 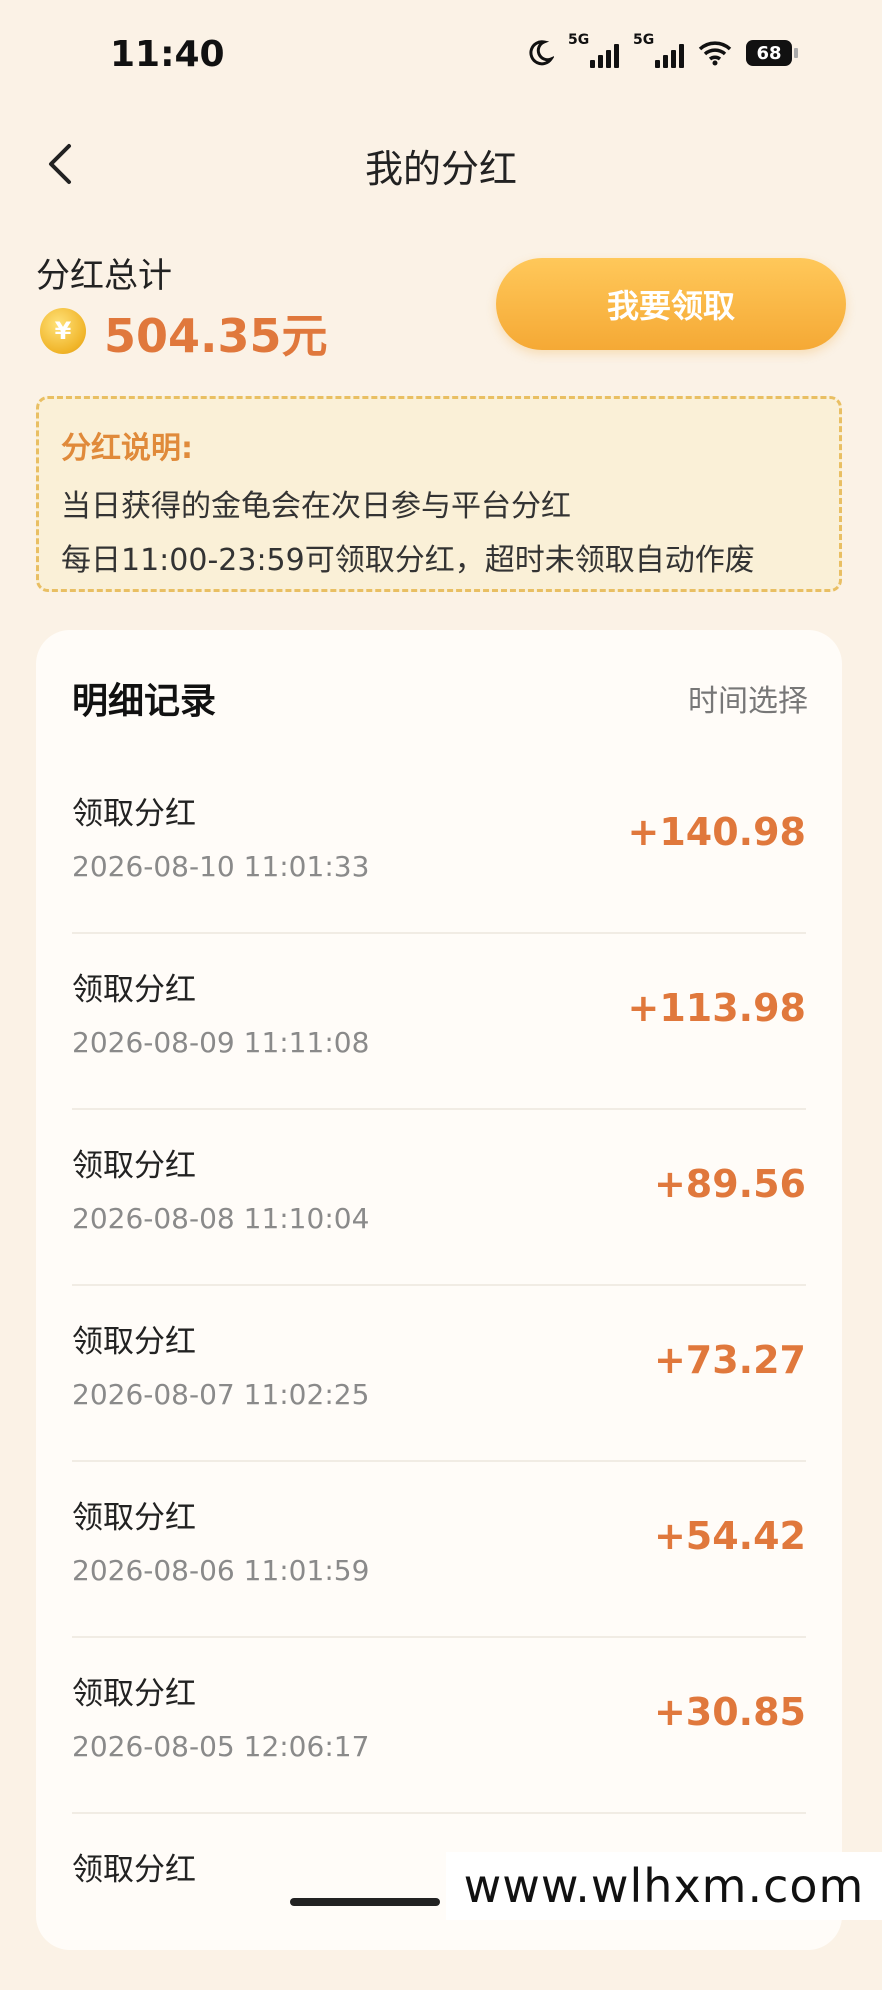 What do you see at coordinates (127, 448) in the screenshot?
I see `notice-title: 分红说明:` at bounding box center [127, 448].